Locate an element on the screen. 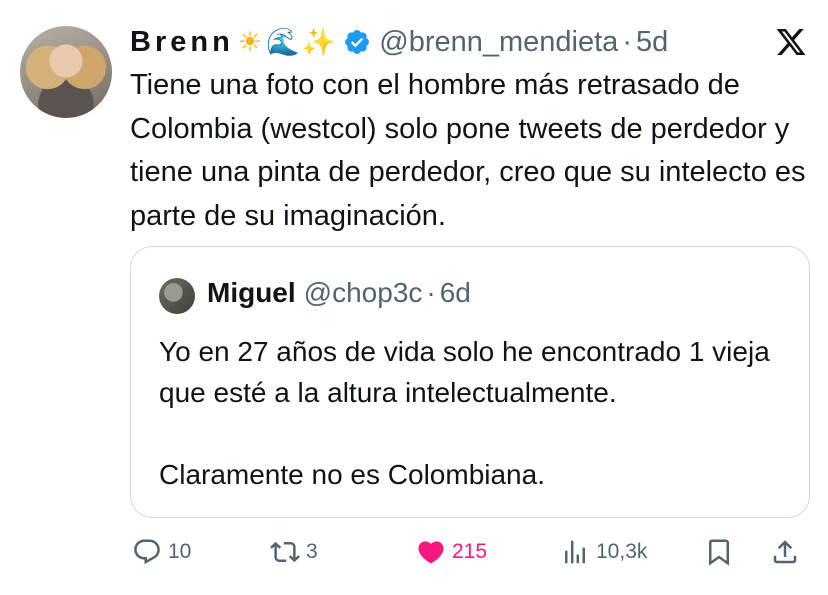  retweet-button: 3 is located at coordinates (294, 552).